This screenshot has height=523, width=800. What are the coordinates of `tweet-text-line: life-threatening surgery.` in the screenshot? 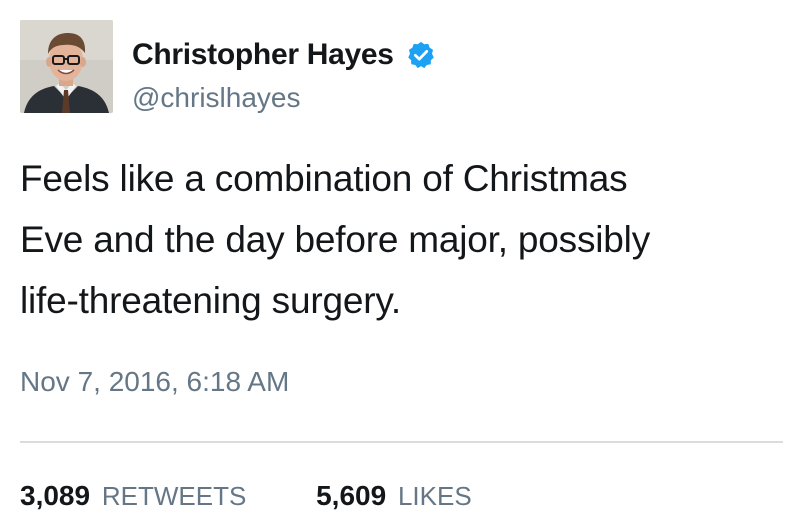 It's located at (210, 300).